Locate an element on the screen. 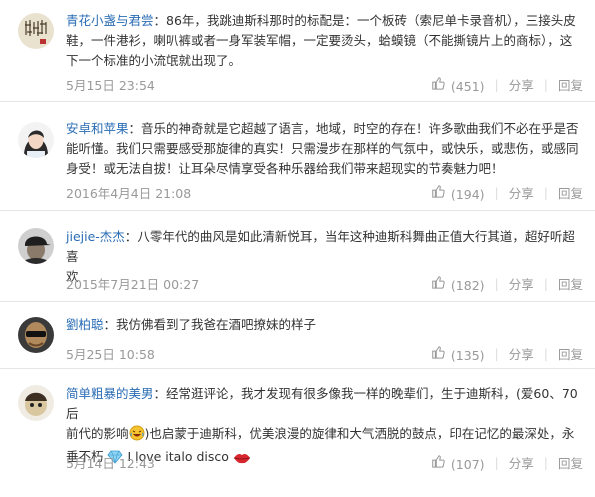 Image resolution: width=595 pixels, height=497 pixels. like-button: (182) is located at coordinates (458, 284).